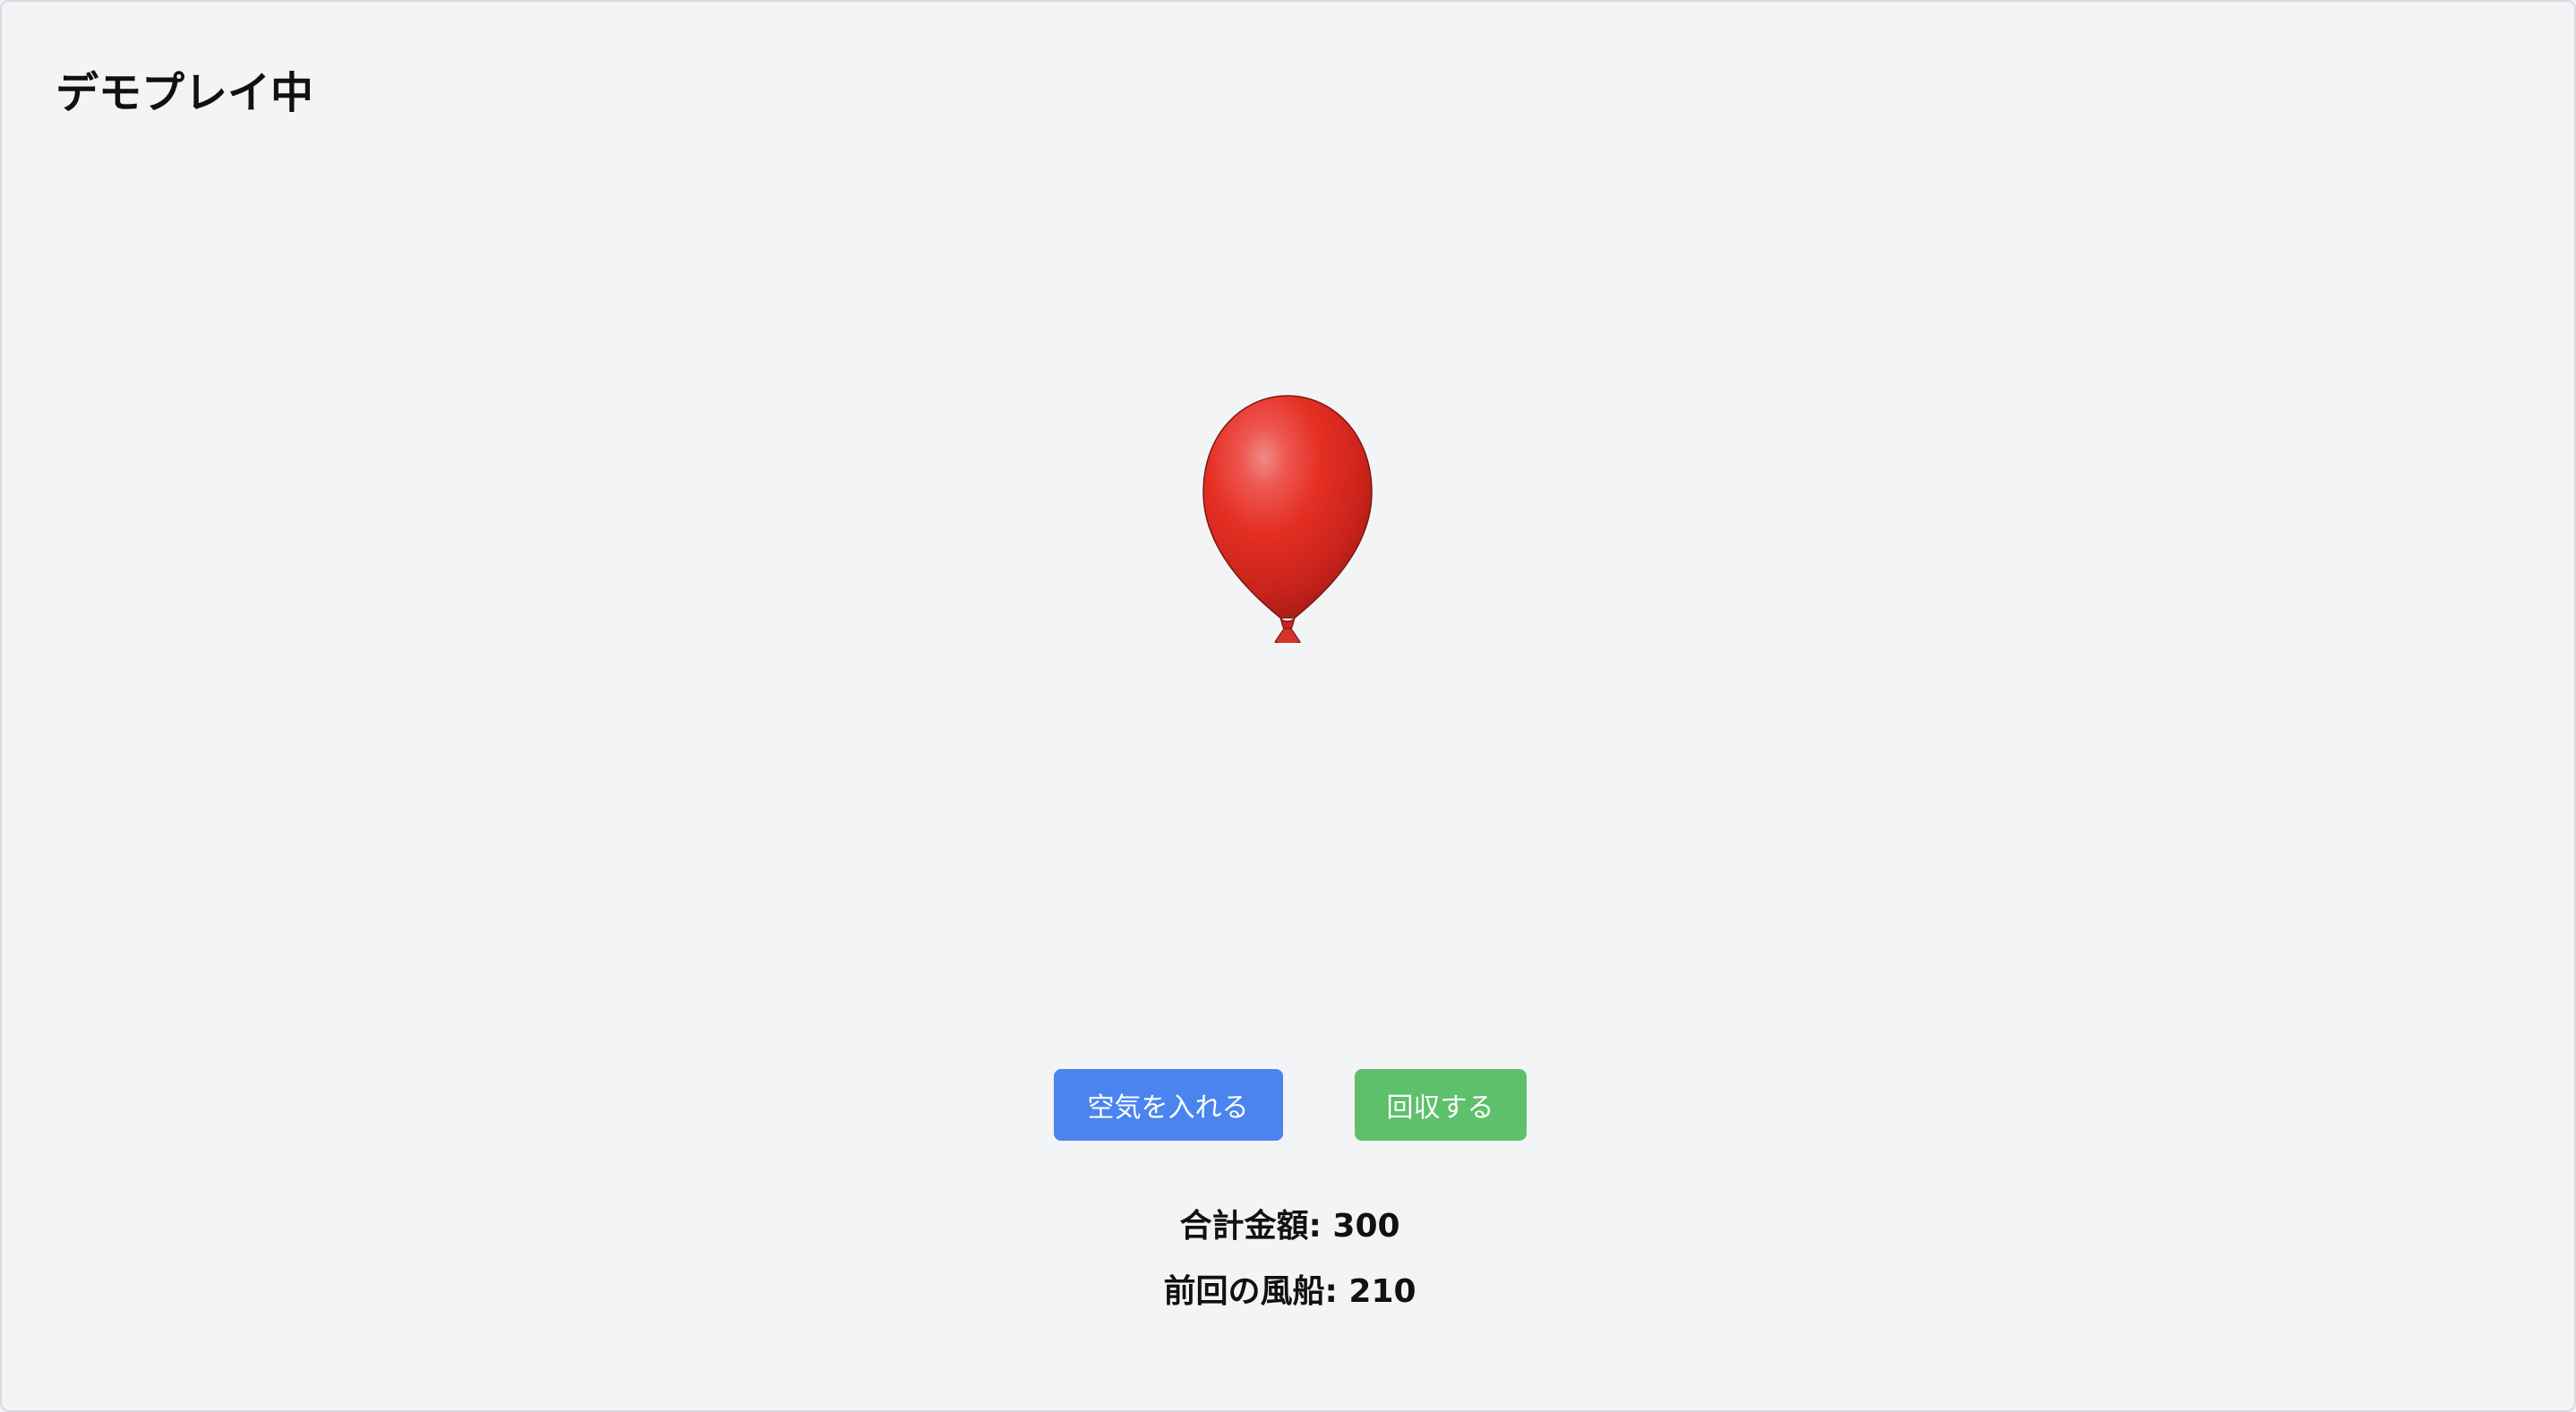  I want to click on page-title: デモプレイ中, so click(185, 93).